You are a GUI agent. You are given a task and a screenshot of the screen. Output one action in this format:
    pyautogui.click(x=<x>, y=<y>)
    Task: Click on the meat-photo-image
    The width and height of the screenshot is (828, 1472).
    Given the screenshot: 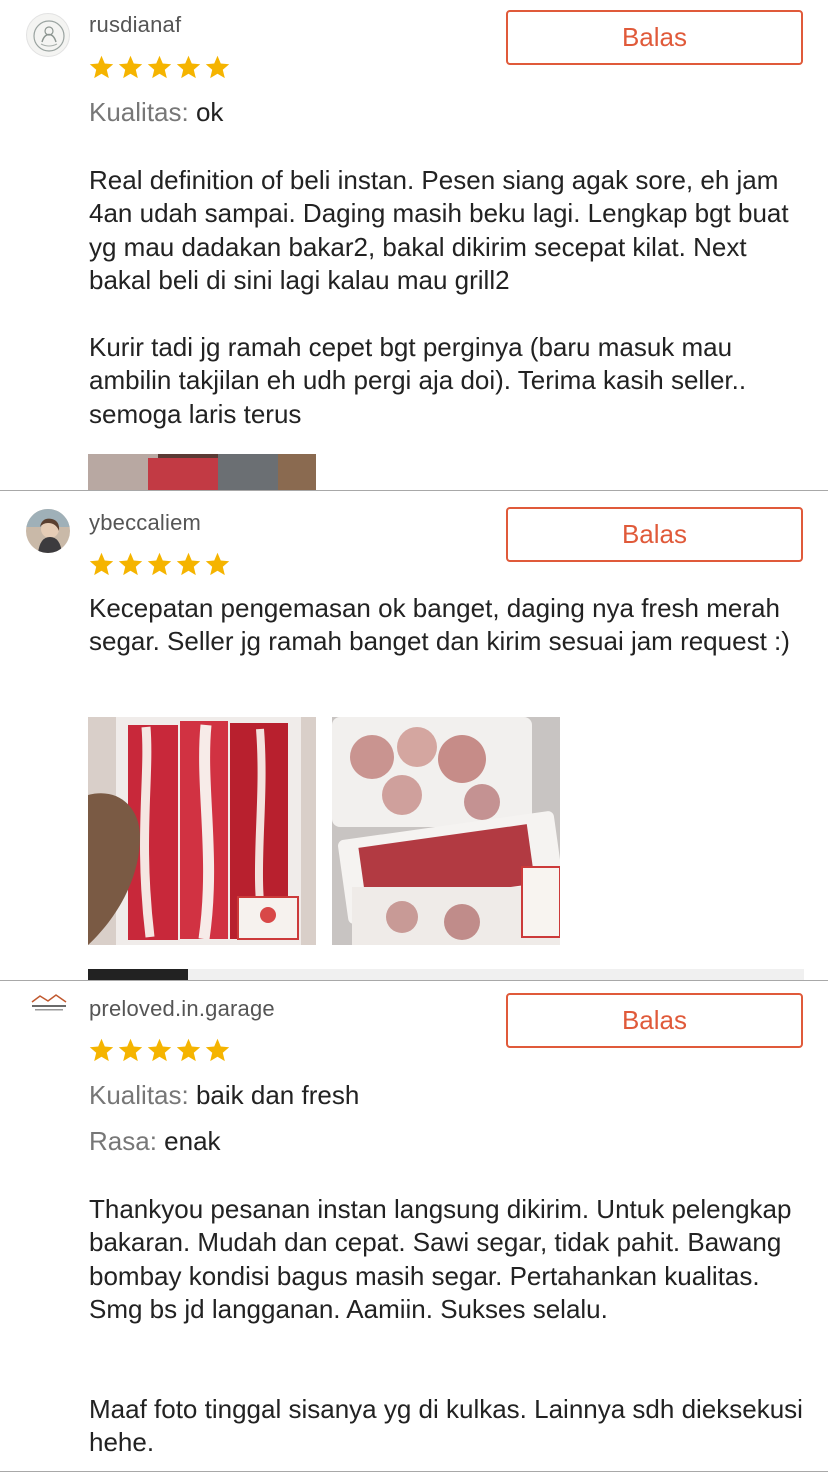 What is the action you would take?
    pyautogui.click(x=202, y=472)
    